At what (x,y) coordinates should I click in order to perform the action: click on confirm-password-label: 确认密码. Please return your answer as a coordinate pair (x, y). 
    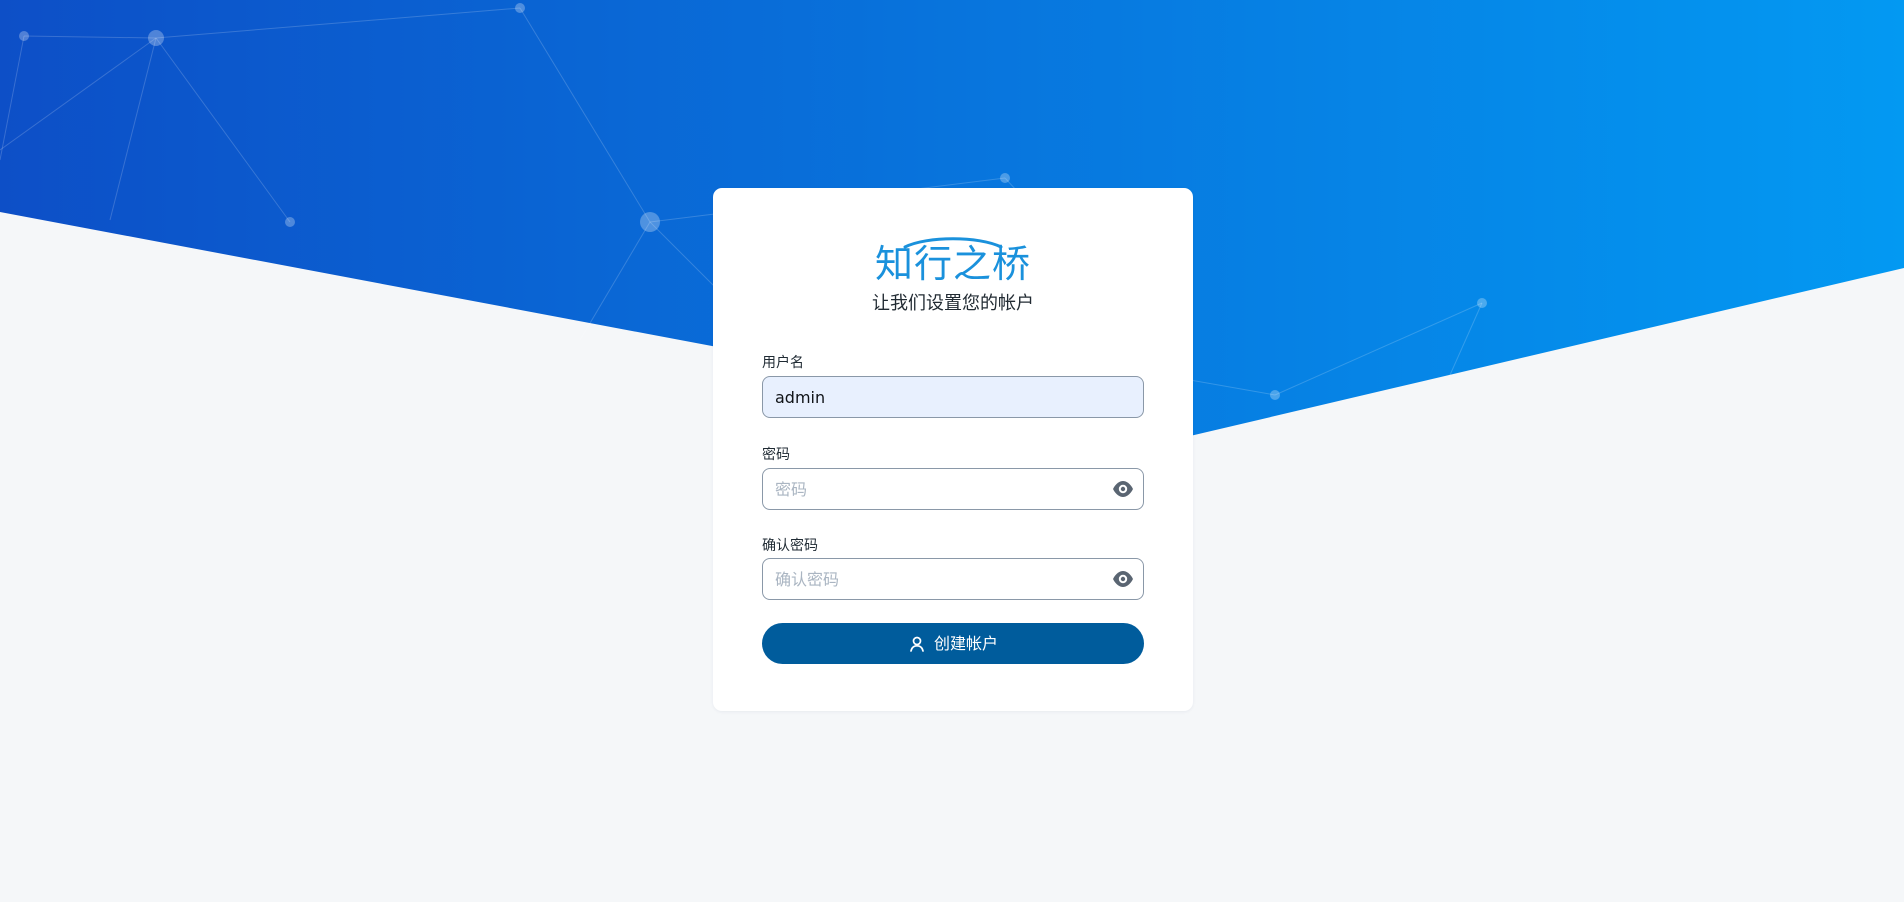
    Looking at the image, I should click on (790, 546).